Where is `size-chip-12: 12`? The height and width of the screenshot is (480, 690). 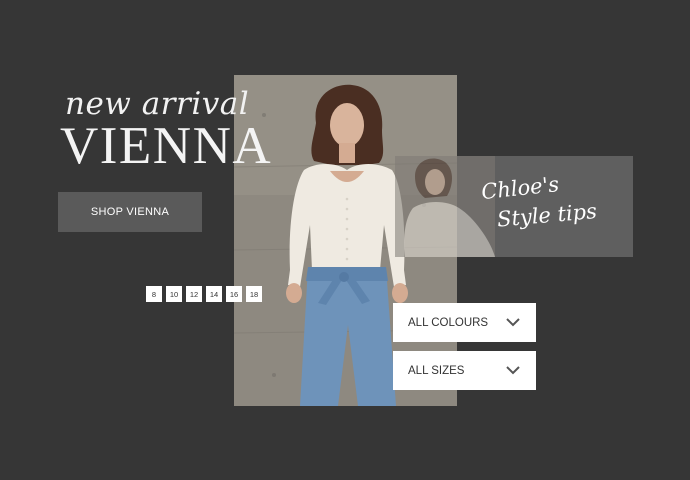 size-chip-12: 12 is located at coordinates (194, 294).